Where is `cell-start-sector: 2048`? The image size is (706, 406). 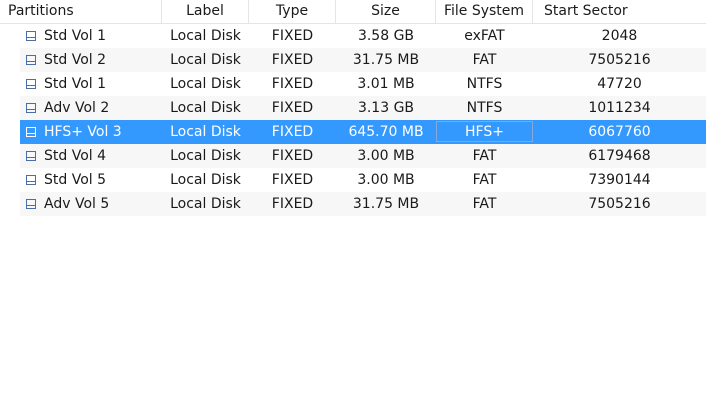
cell-start-sector: 2048 is located at coordinates (619, 36).